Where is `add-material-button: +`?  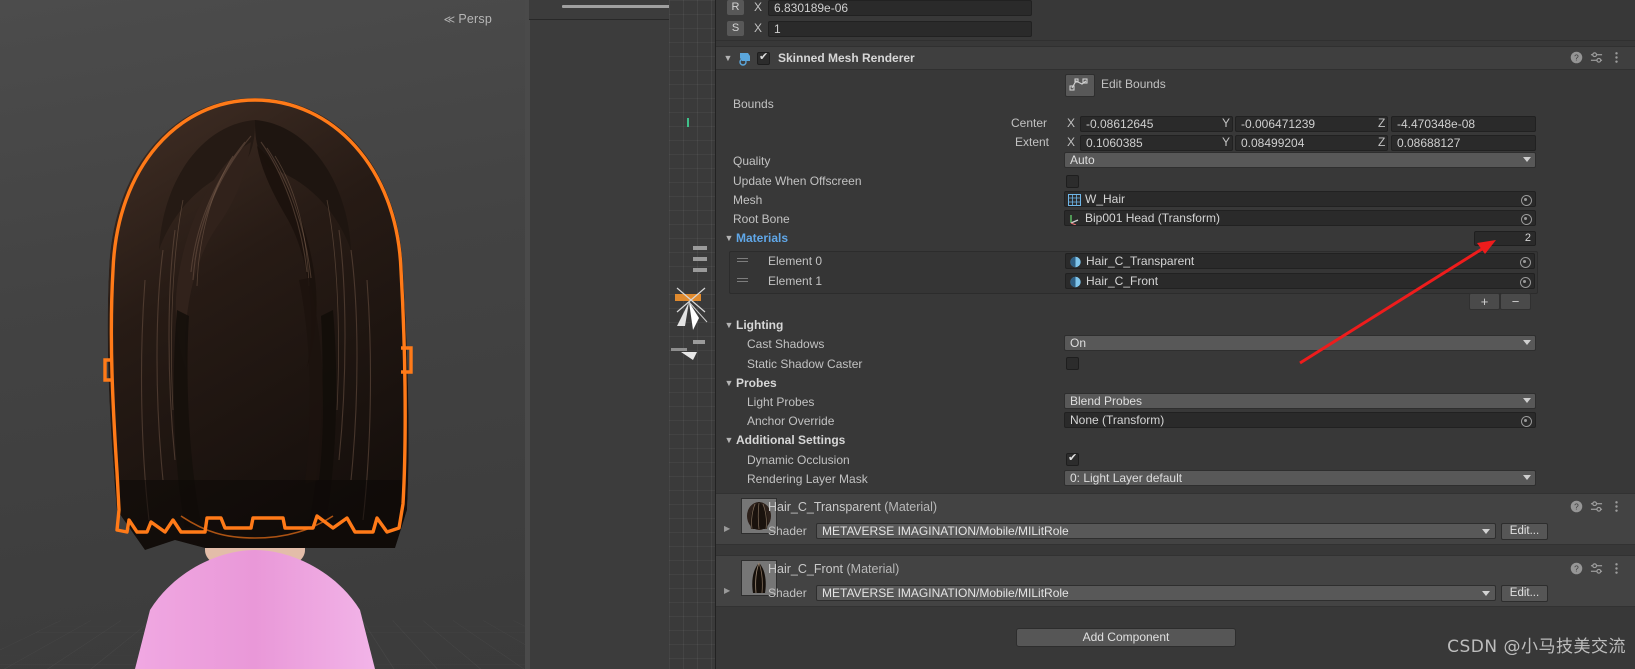 add-material-button: + is located at coordinates (1484, 301).